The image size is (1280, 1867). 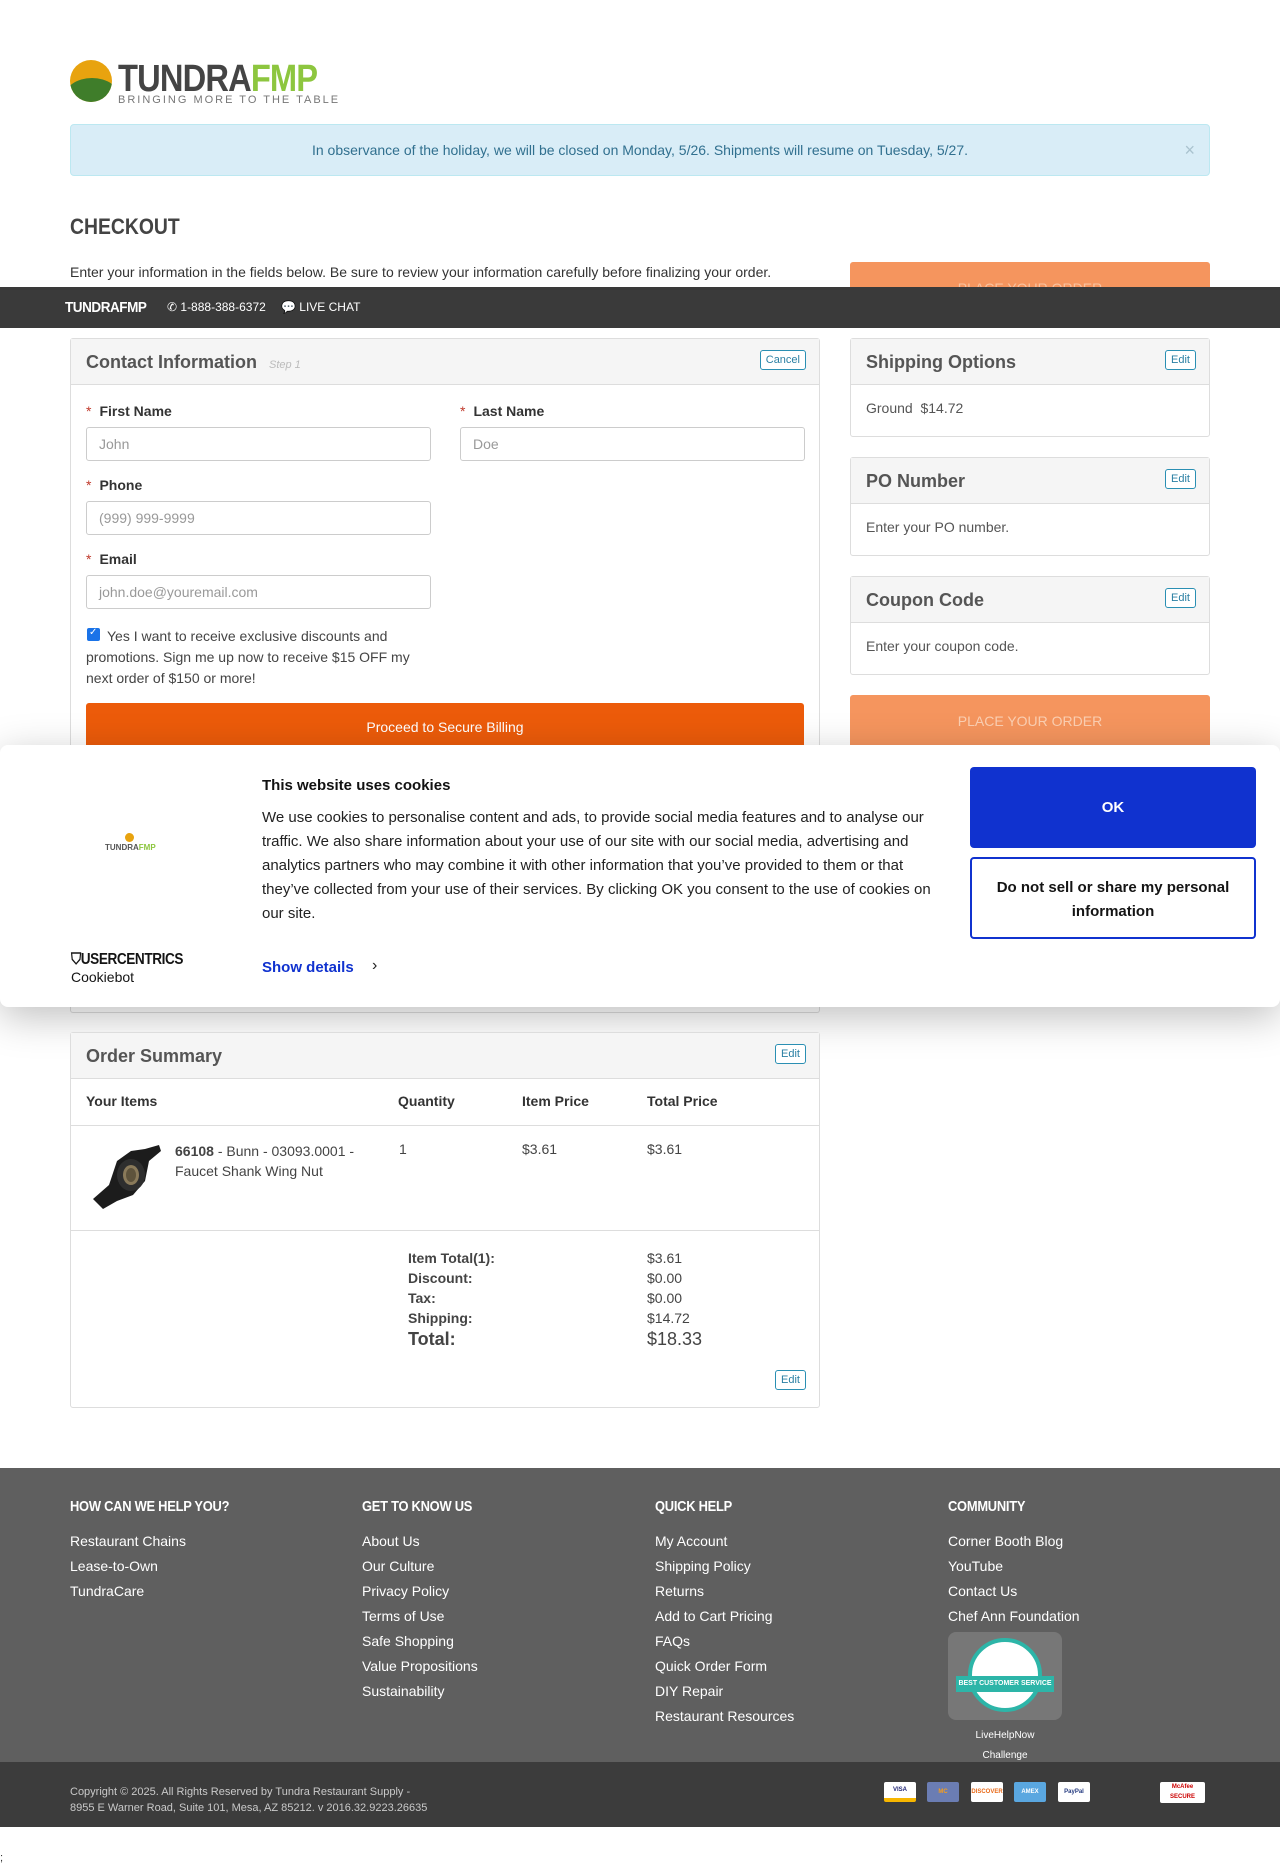 I want to click on order-summary-title: Order Summary, so click(x=154, y=1056).